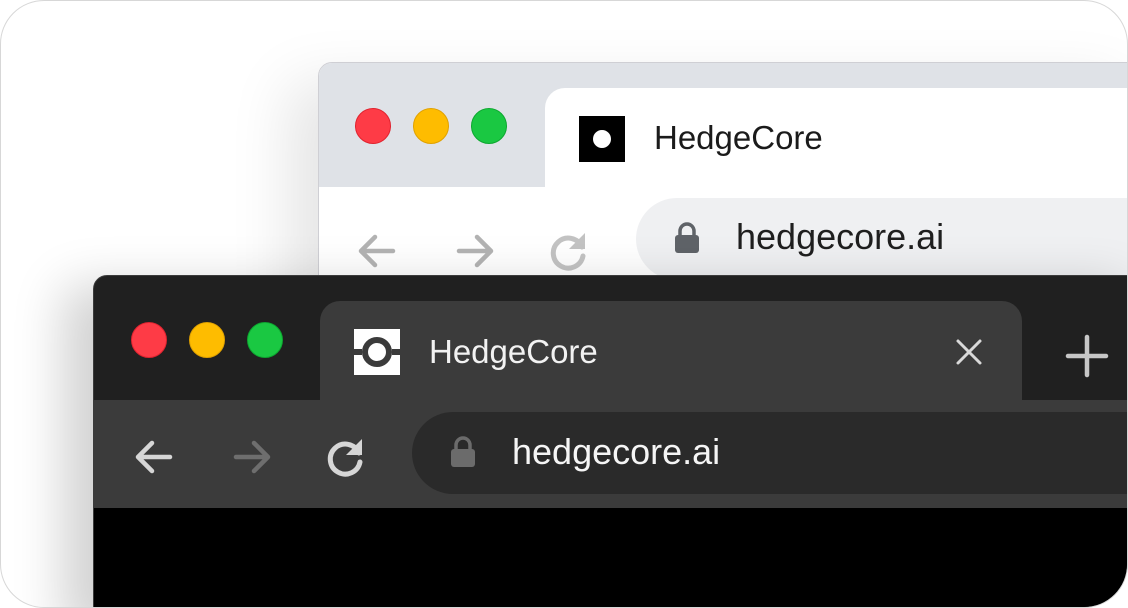  What do you see at coordinates (610, 557) in the screenshot?
I see `page-content` at bounding box center [610, 557].